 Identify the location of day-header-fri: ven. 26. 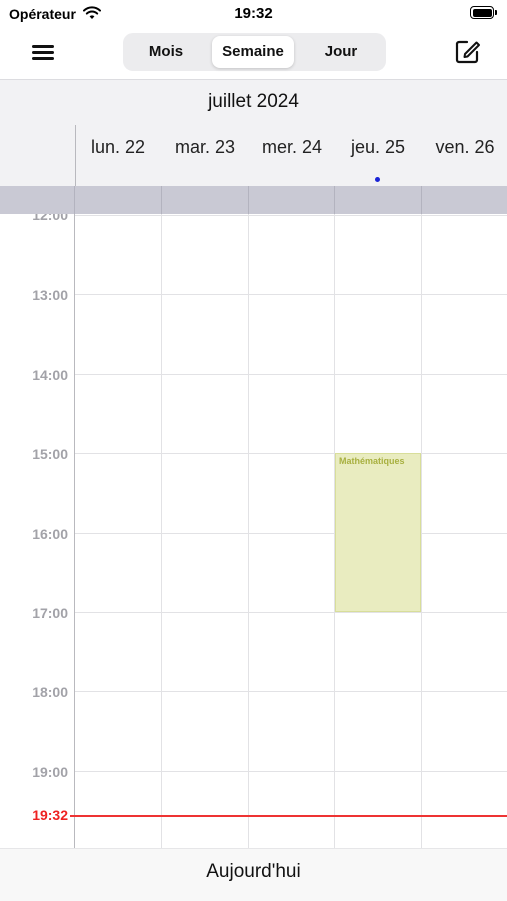
(464, 147).